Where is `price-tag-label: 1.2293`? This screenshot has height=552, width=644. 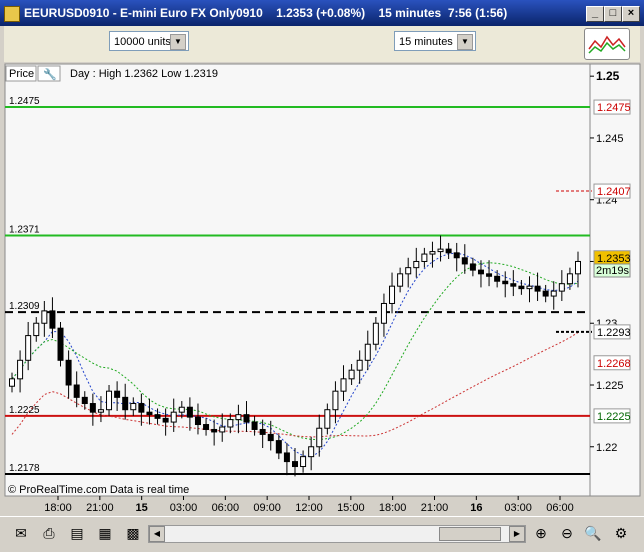 price-tag-label: 1.2293 is located at coordinates (614, 333).